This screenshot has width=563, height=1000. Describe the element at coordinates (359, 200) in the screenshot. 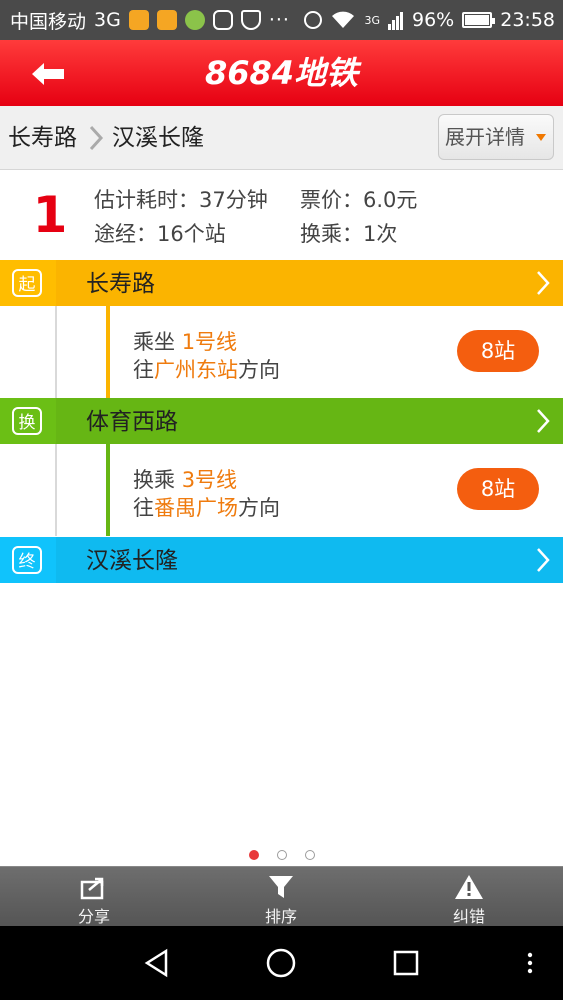

I see `fare: 票价：6.0元` at that location.